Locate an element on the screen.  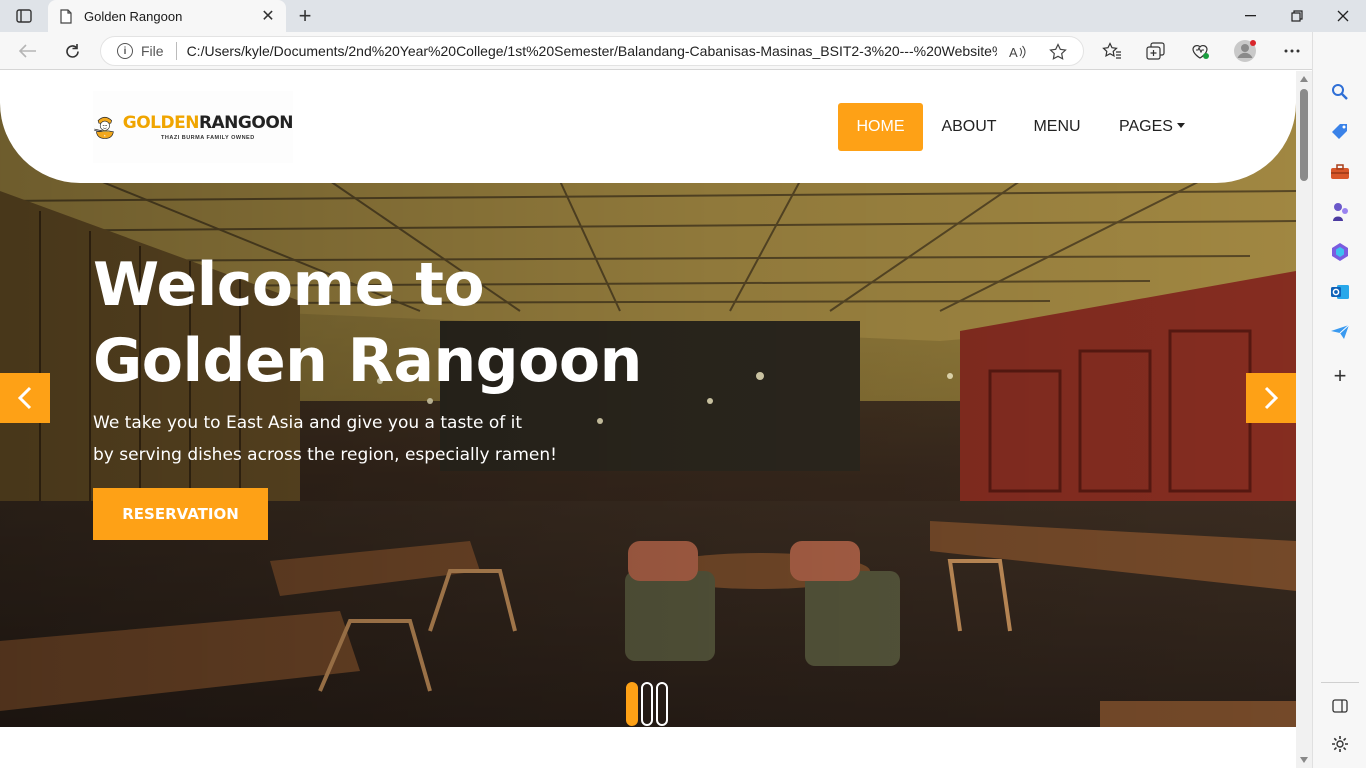
scrollbar-thumb is located at coordinates (1304, 135).